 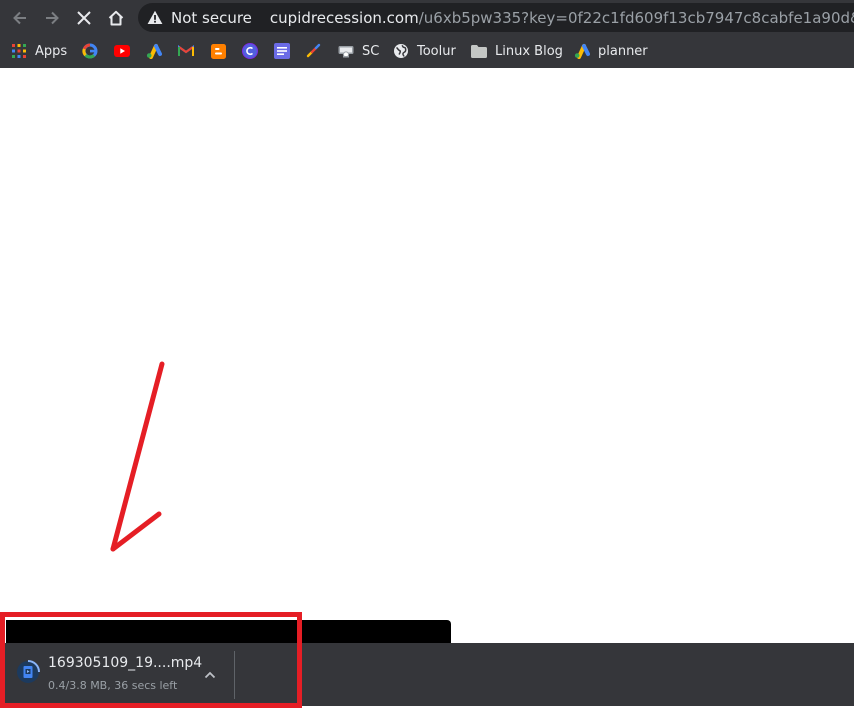 I want to click on annotation-arrow, so click(x=137, y=456).